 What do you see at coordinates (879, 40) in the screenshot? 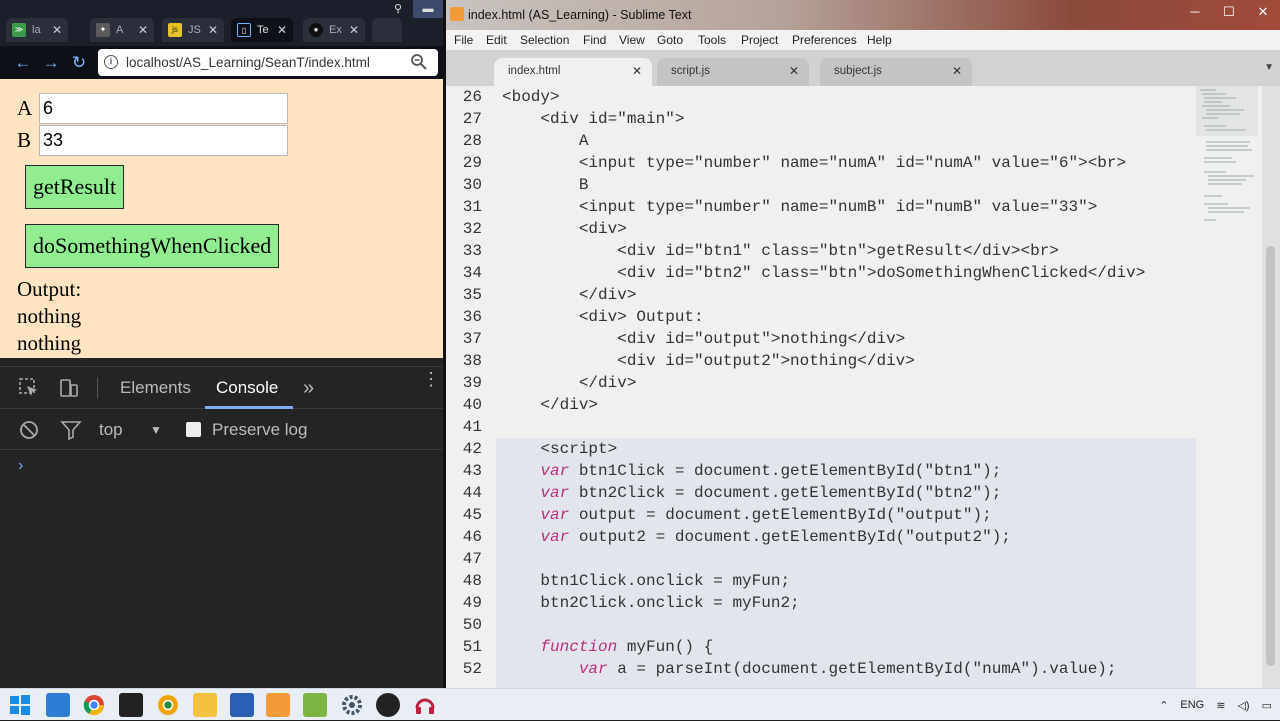
I see `menu-help: Help` at bounding box center [879, 40].